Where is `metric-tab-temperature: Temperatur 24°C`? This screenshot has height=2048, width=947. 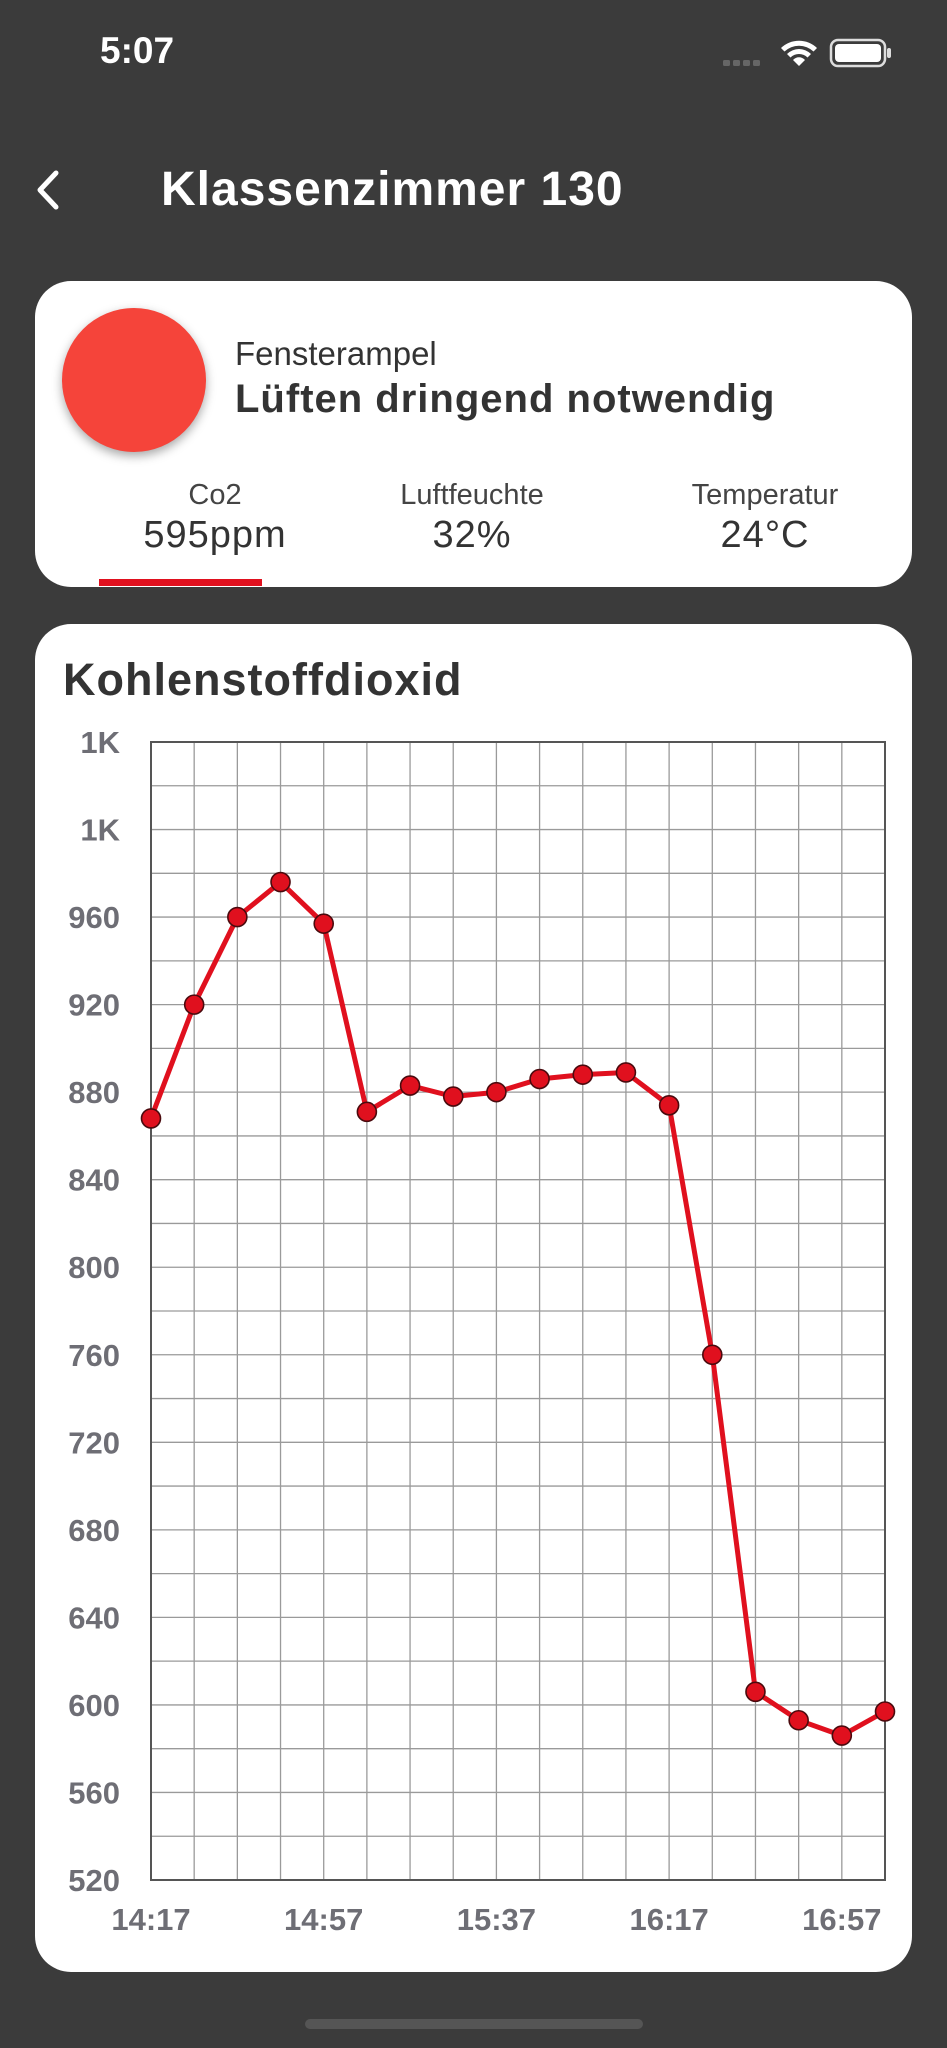
metric-tab-temperature: Temperatur 24°C is located at coordinates (765, 518).